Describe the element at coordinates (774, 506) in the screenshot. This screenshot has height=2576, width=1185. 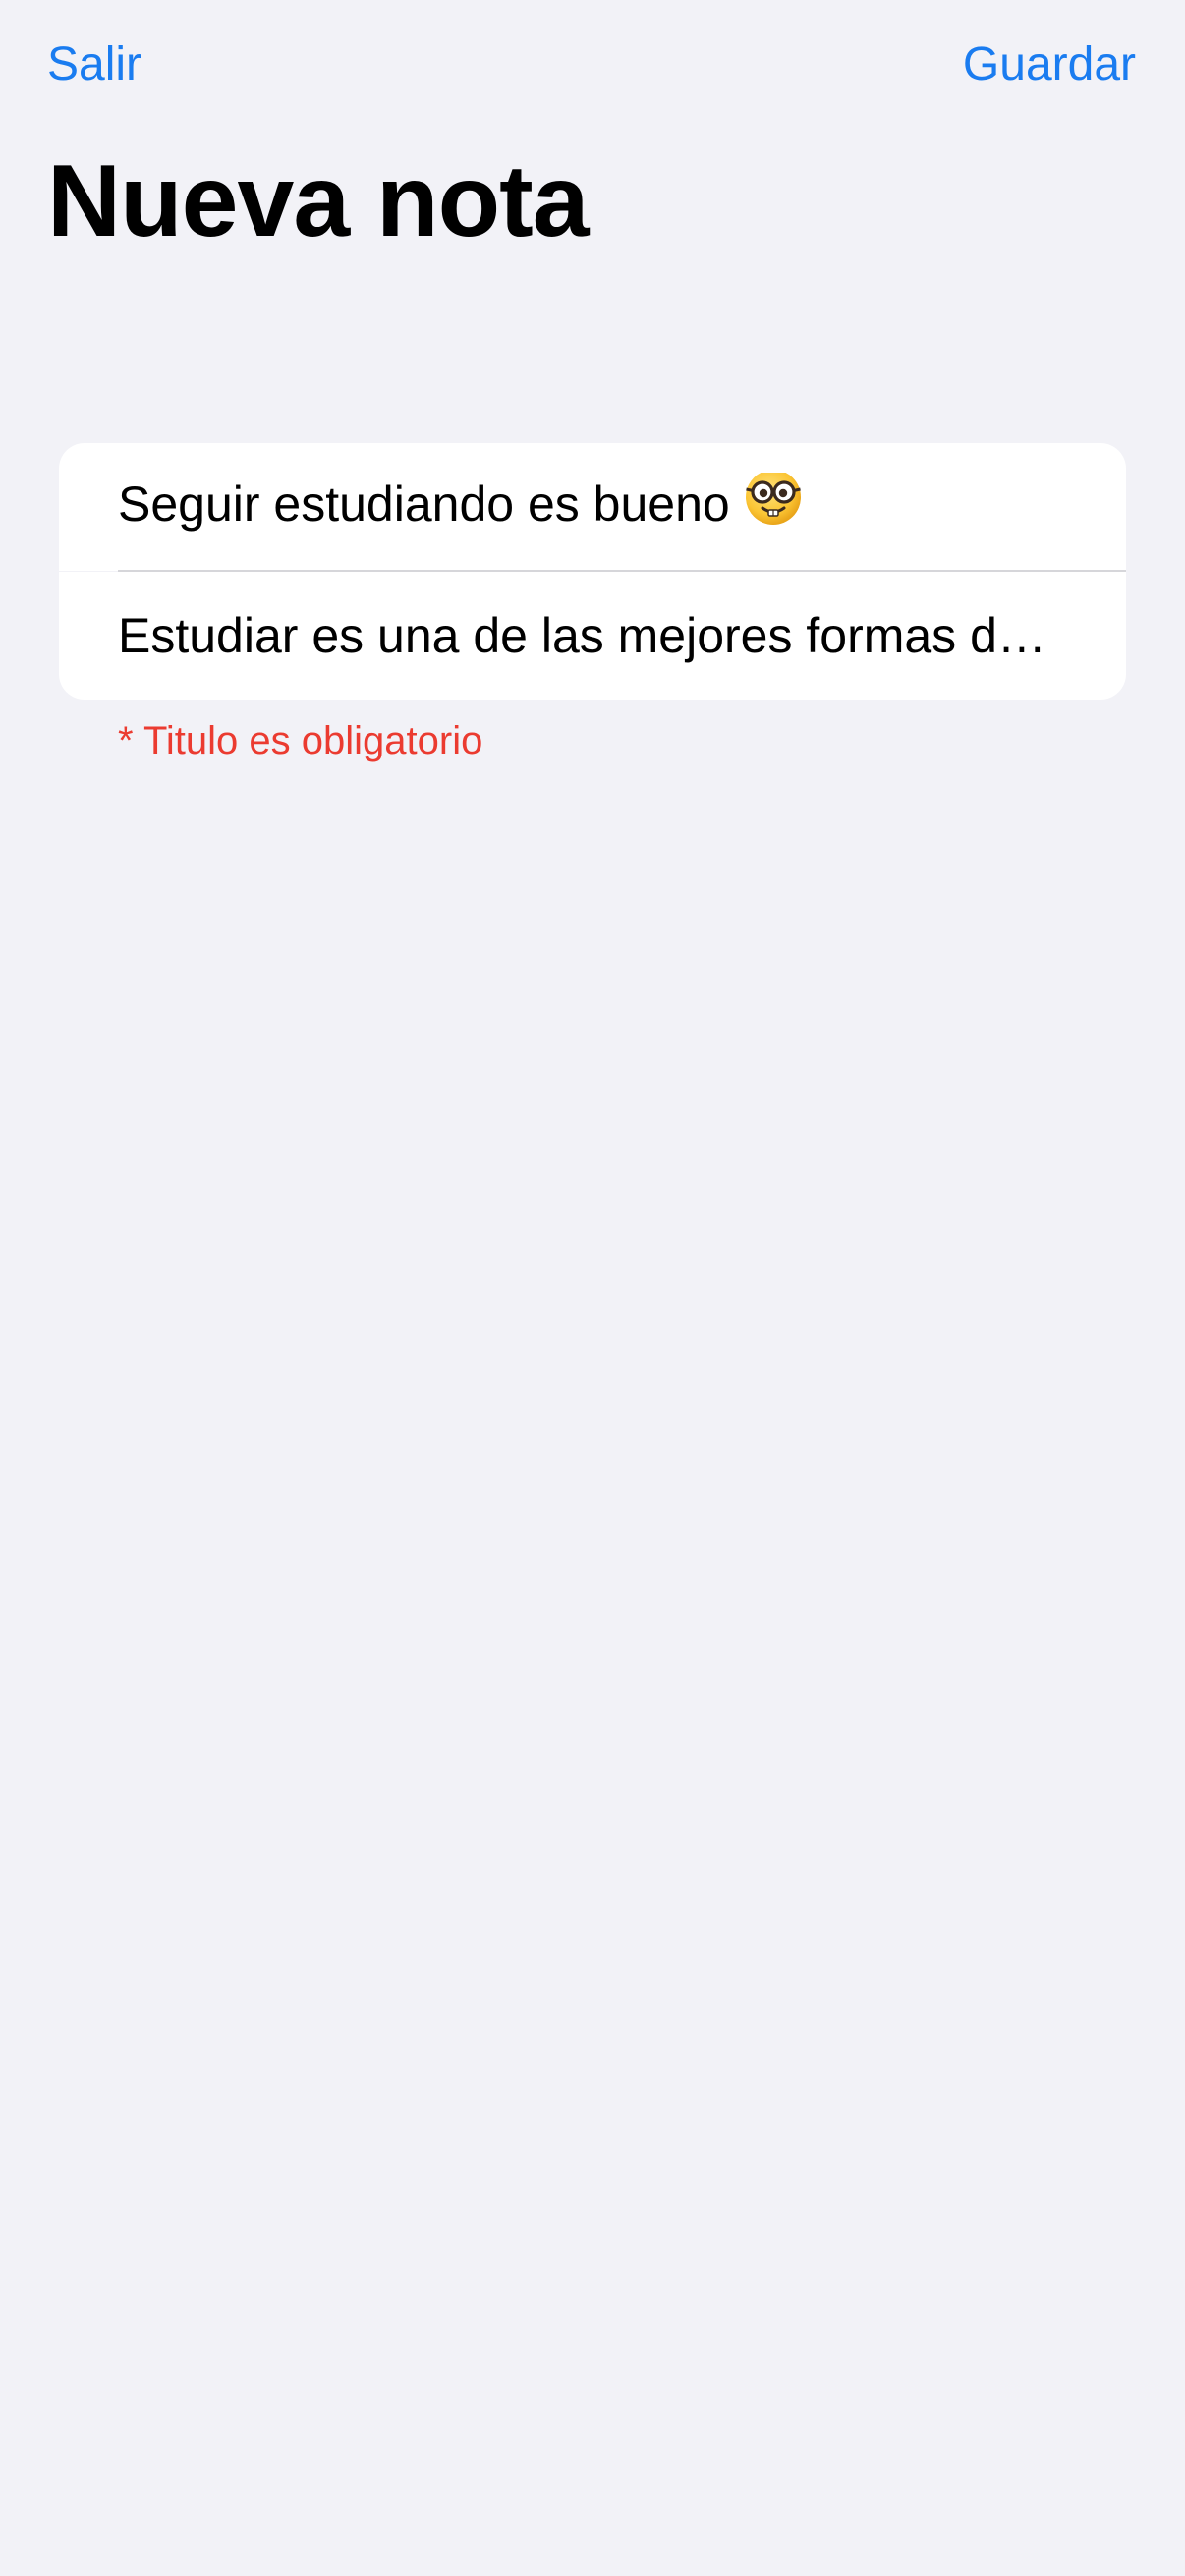
I see `nerd-face-icon` at that location.